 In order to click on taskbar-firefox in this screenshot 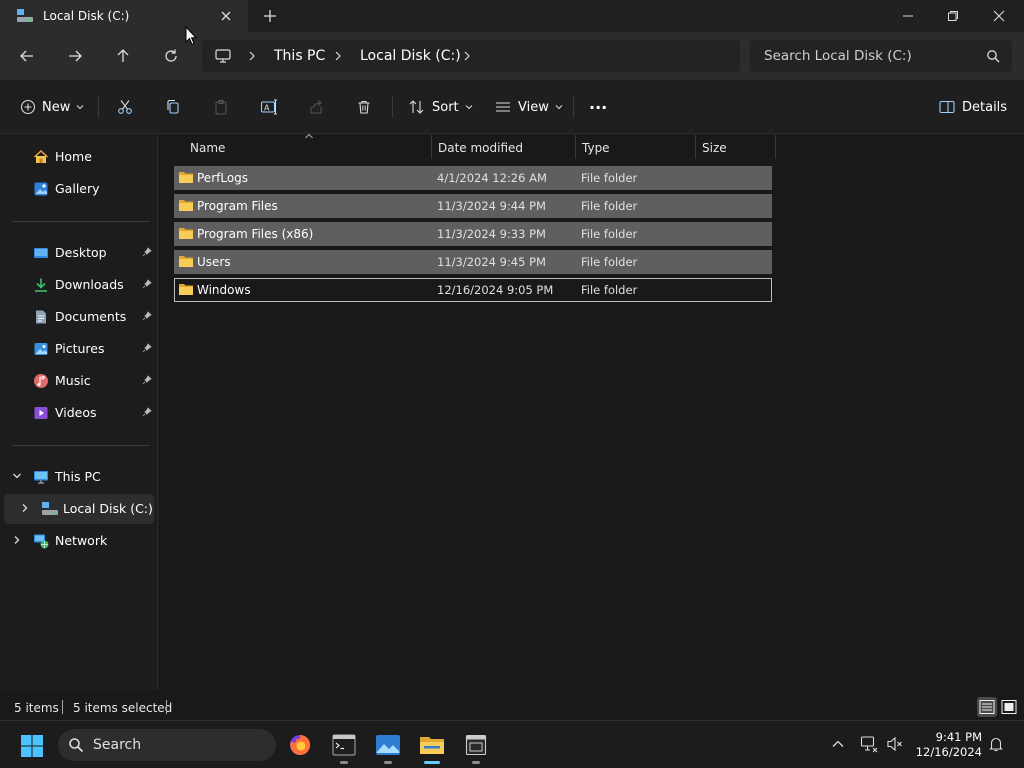, I will do `click(300, 745)`.